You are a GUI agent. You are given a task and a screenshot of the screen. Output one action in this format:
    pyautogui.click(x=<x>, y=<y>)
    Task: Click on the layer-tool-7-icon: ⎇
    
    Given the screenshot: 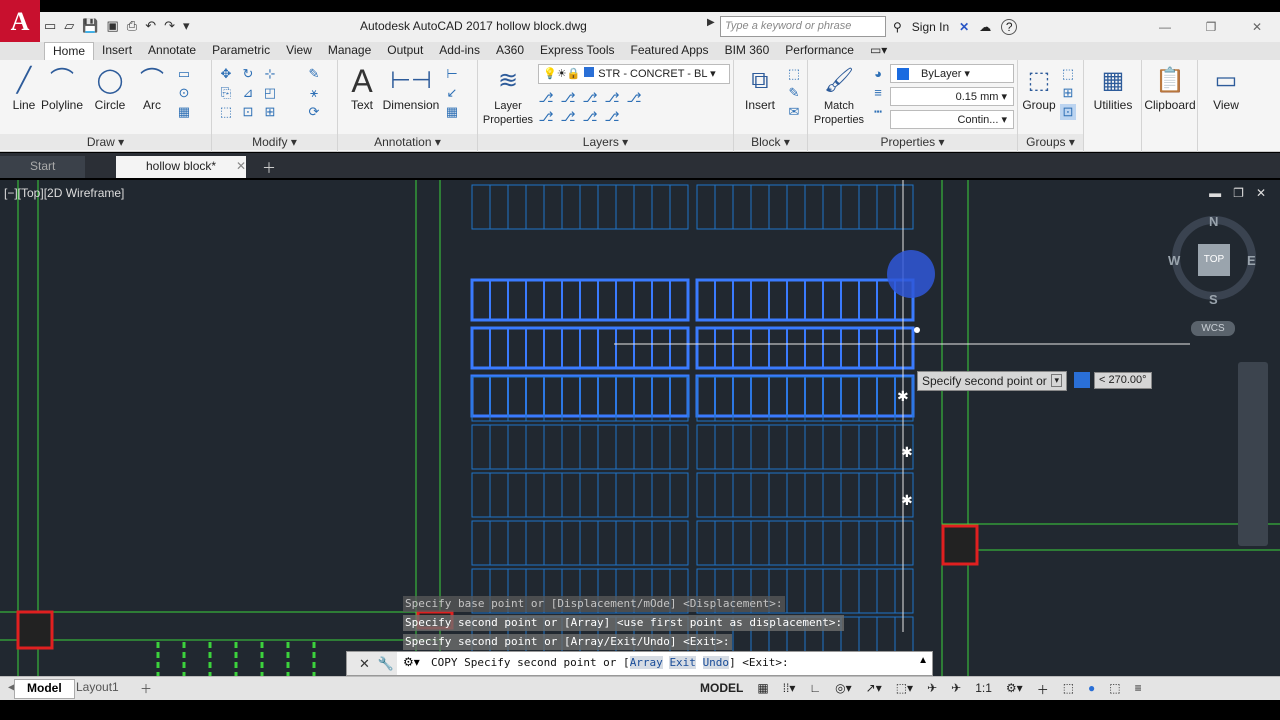 What is the action you would take?
    pyautogui.click(x=568, y=117)
    